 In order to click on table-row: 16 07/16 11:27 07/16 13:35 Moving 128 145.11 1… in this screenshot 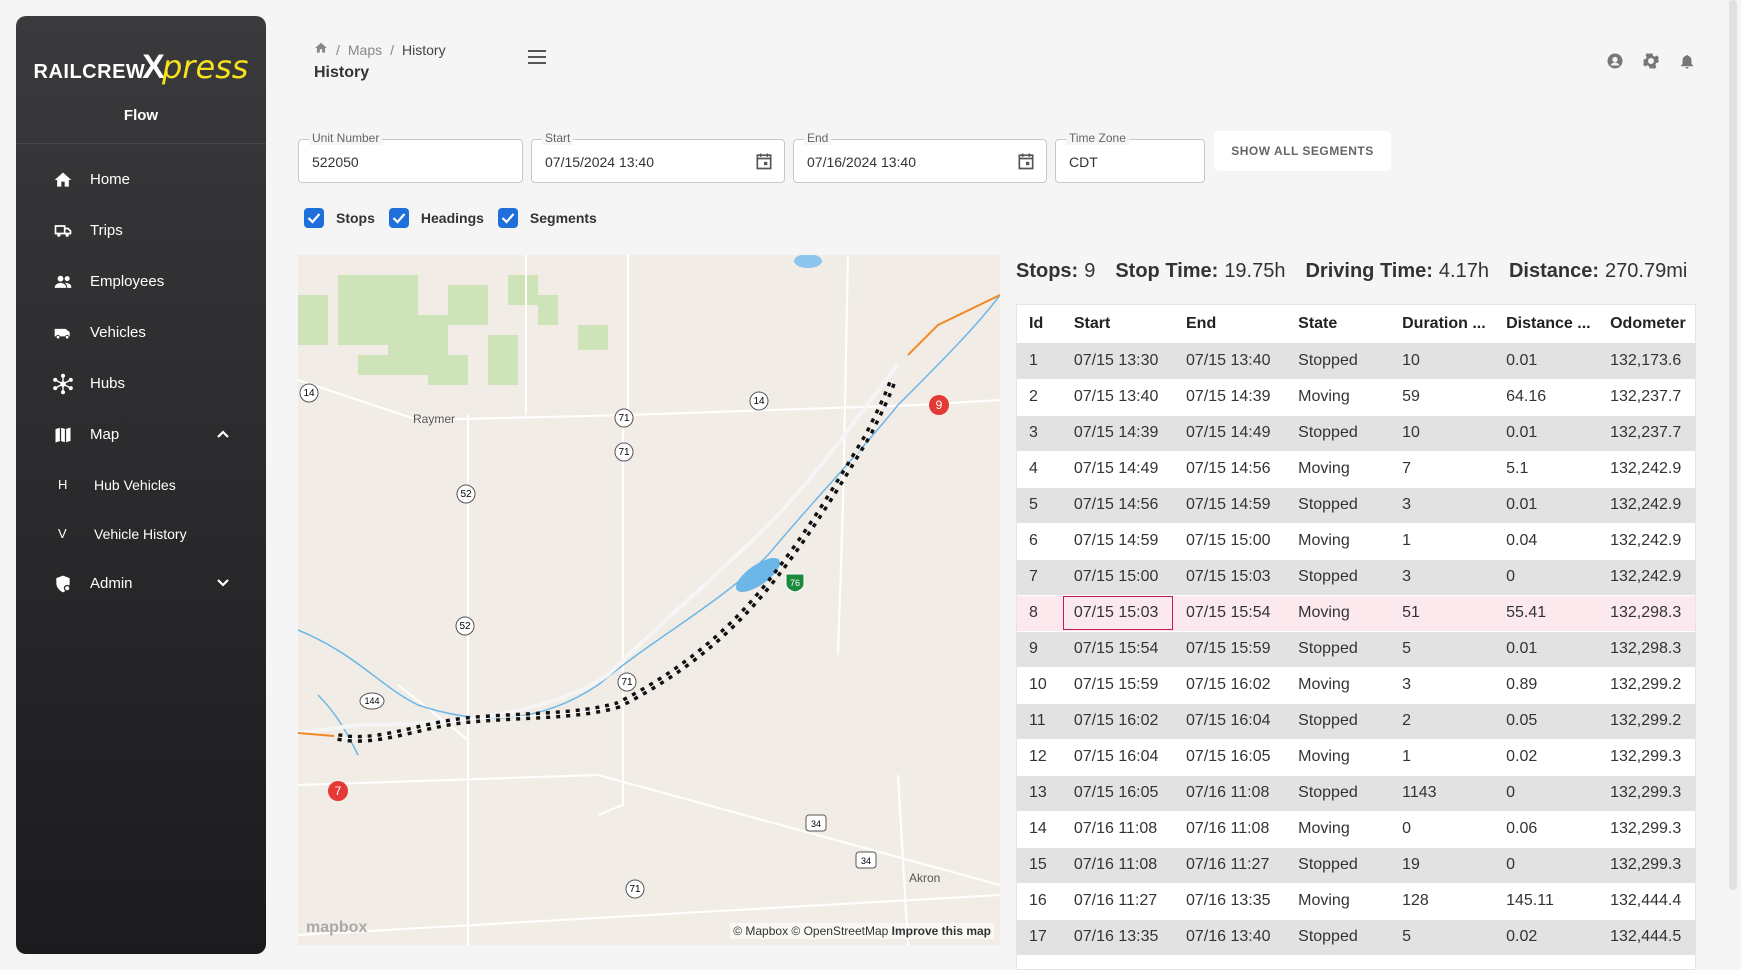, I will do `click(1356, 901)`.